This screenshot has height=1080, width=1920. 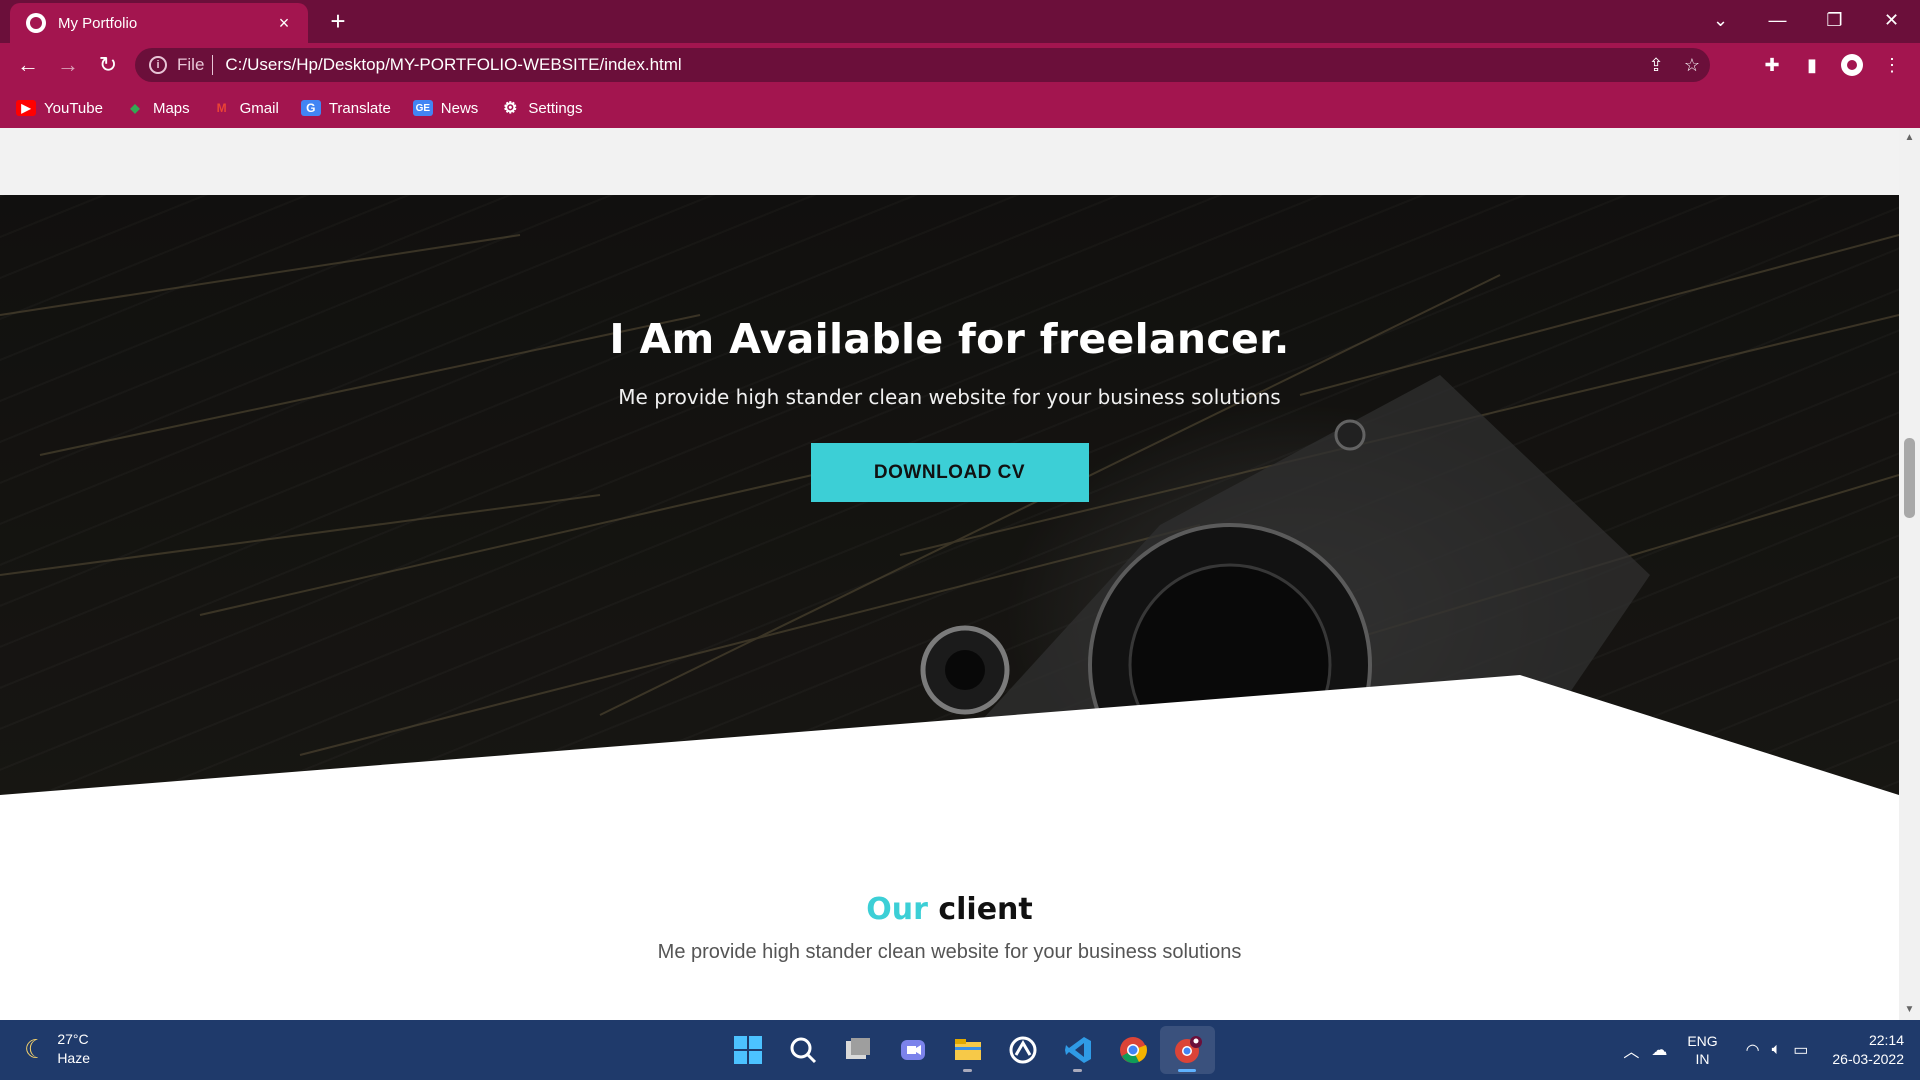 I want to click on client-title-accent: Our, so click(x=897, y=909).